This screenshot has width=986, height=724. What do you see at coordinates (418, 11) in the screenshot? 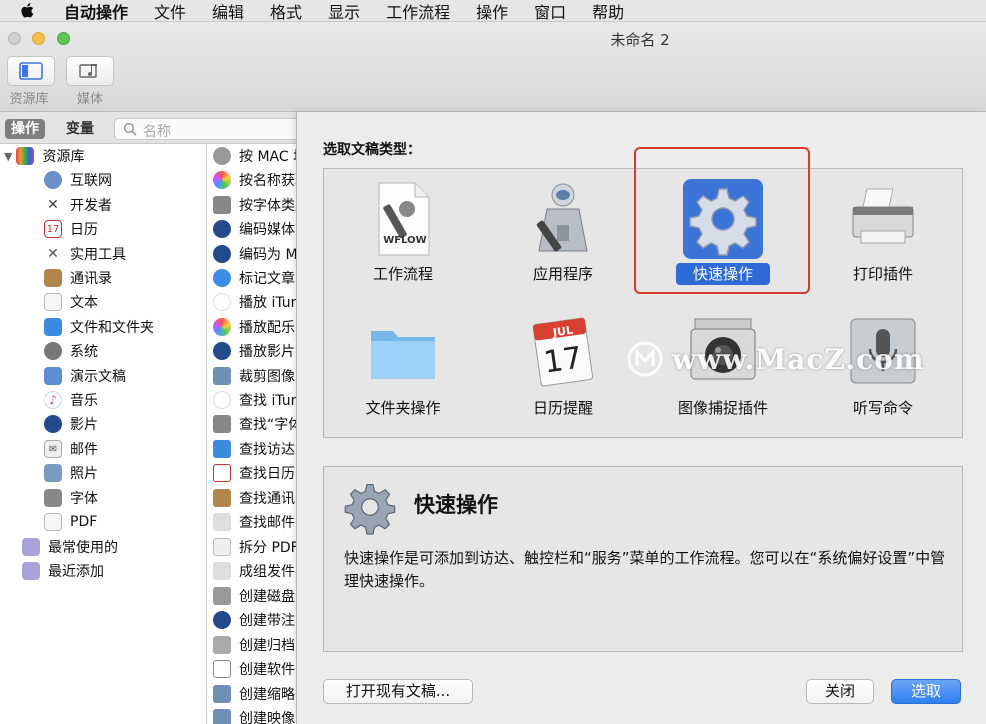
I see `menu-item-workflow: 工作流程` at bounding box center [418, 11].